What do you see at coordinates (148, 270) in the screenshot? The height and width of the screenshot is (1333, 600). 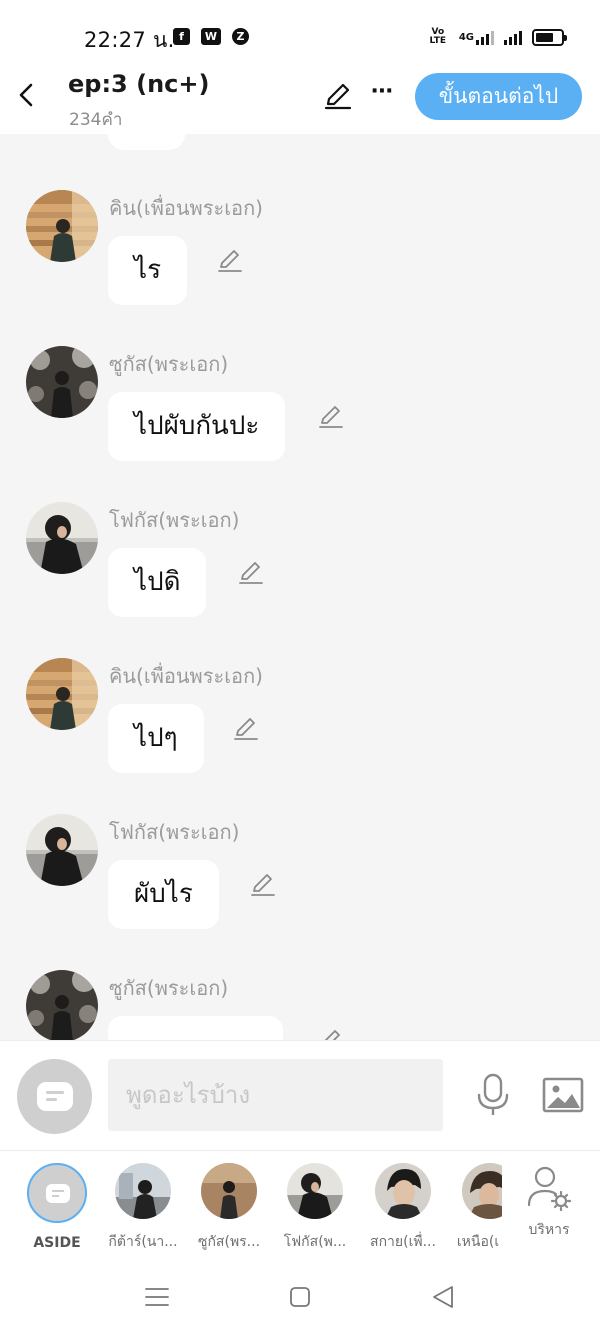 I see `message-bubble: ไร` at bounding box center [148, 270].